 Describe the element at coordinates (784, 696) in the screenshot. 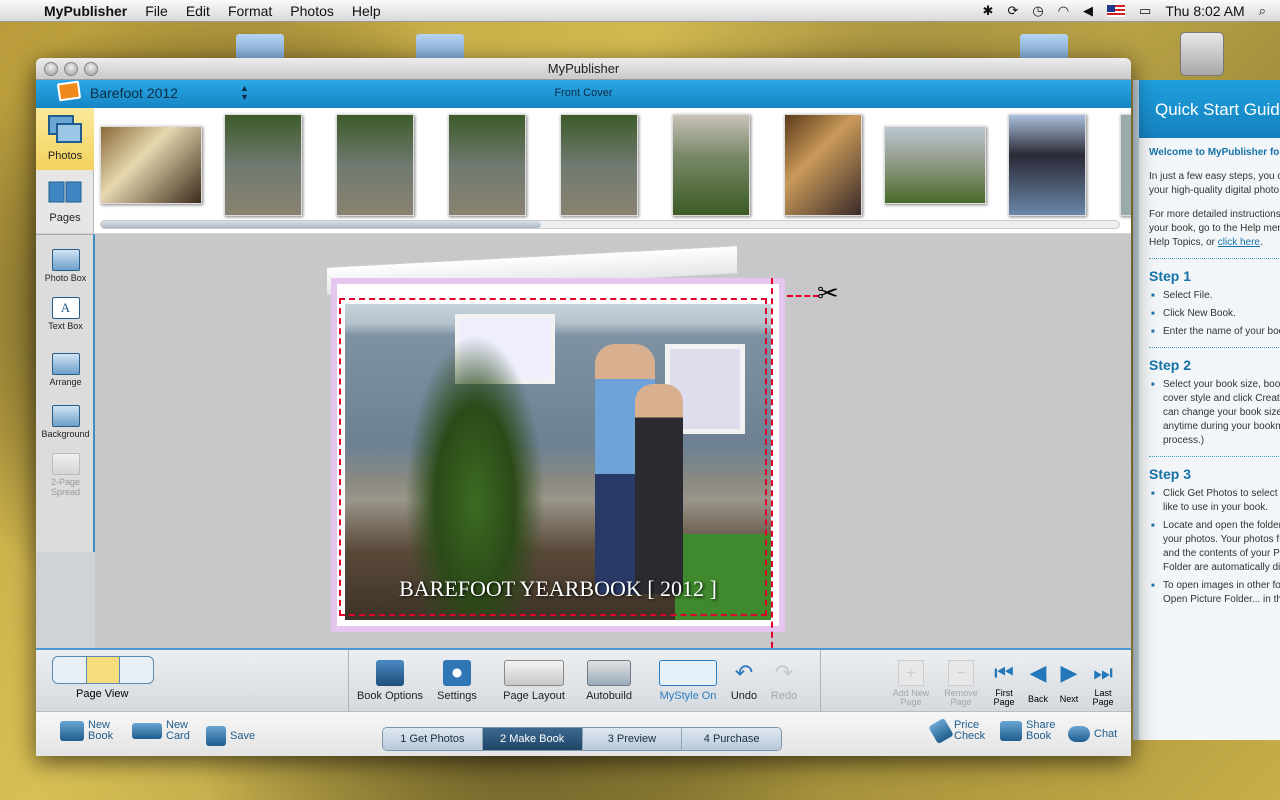

I see `redo-label: Redo` at that location.